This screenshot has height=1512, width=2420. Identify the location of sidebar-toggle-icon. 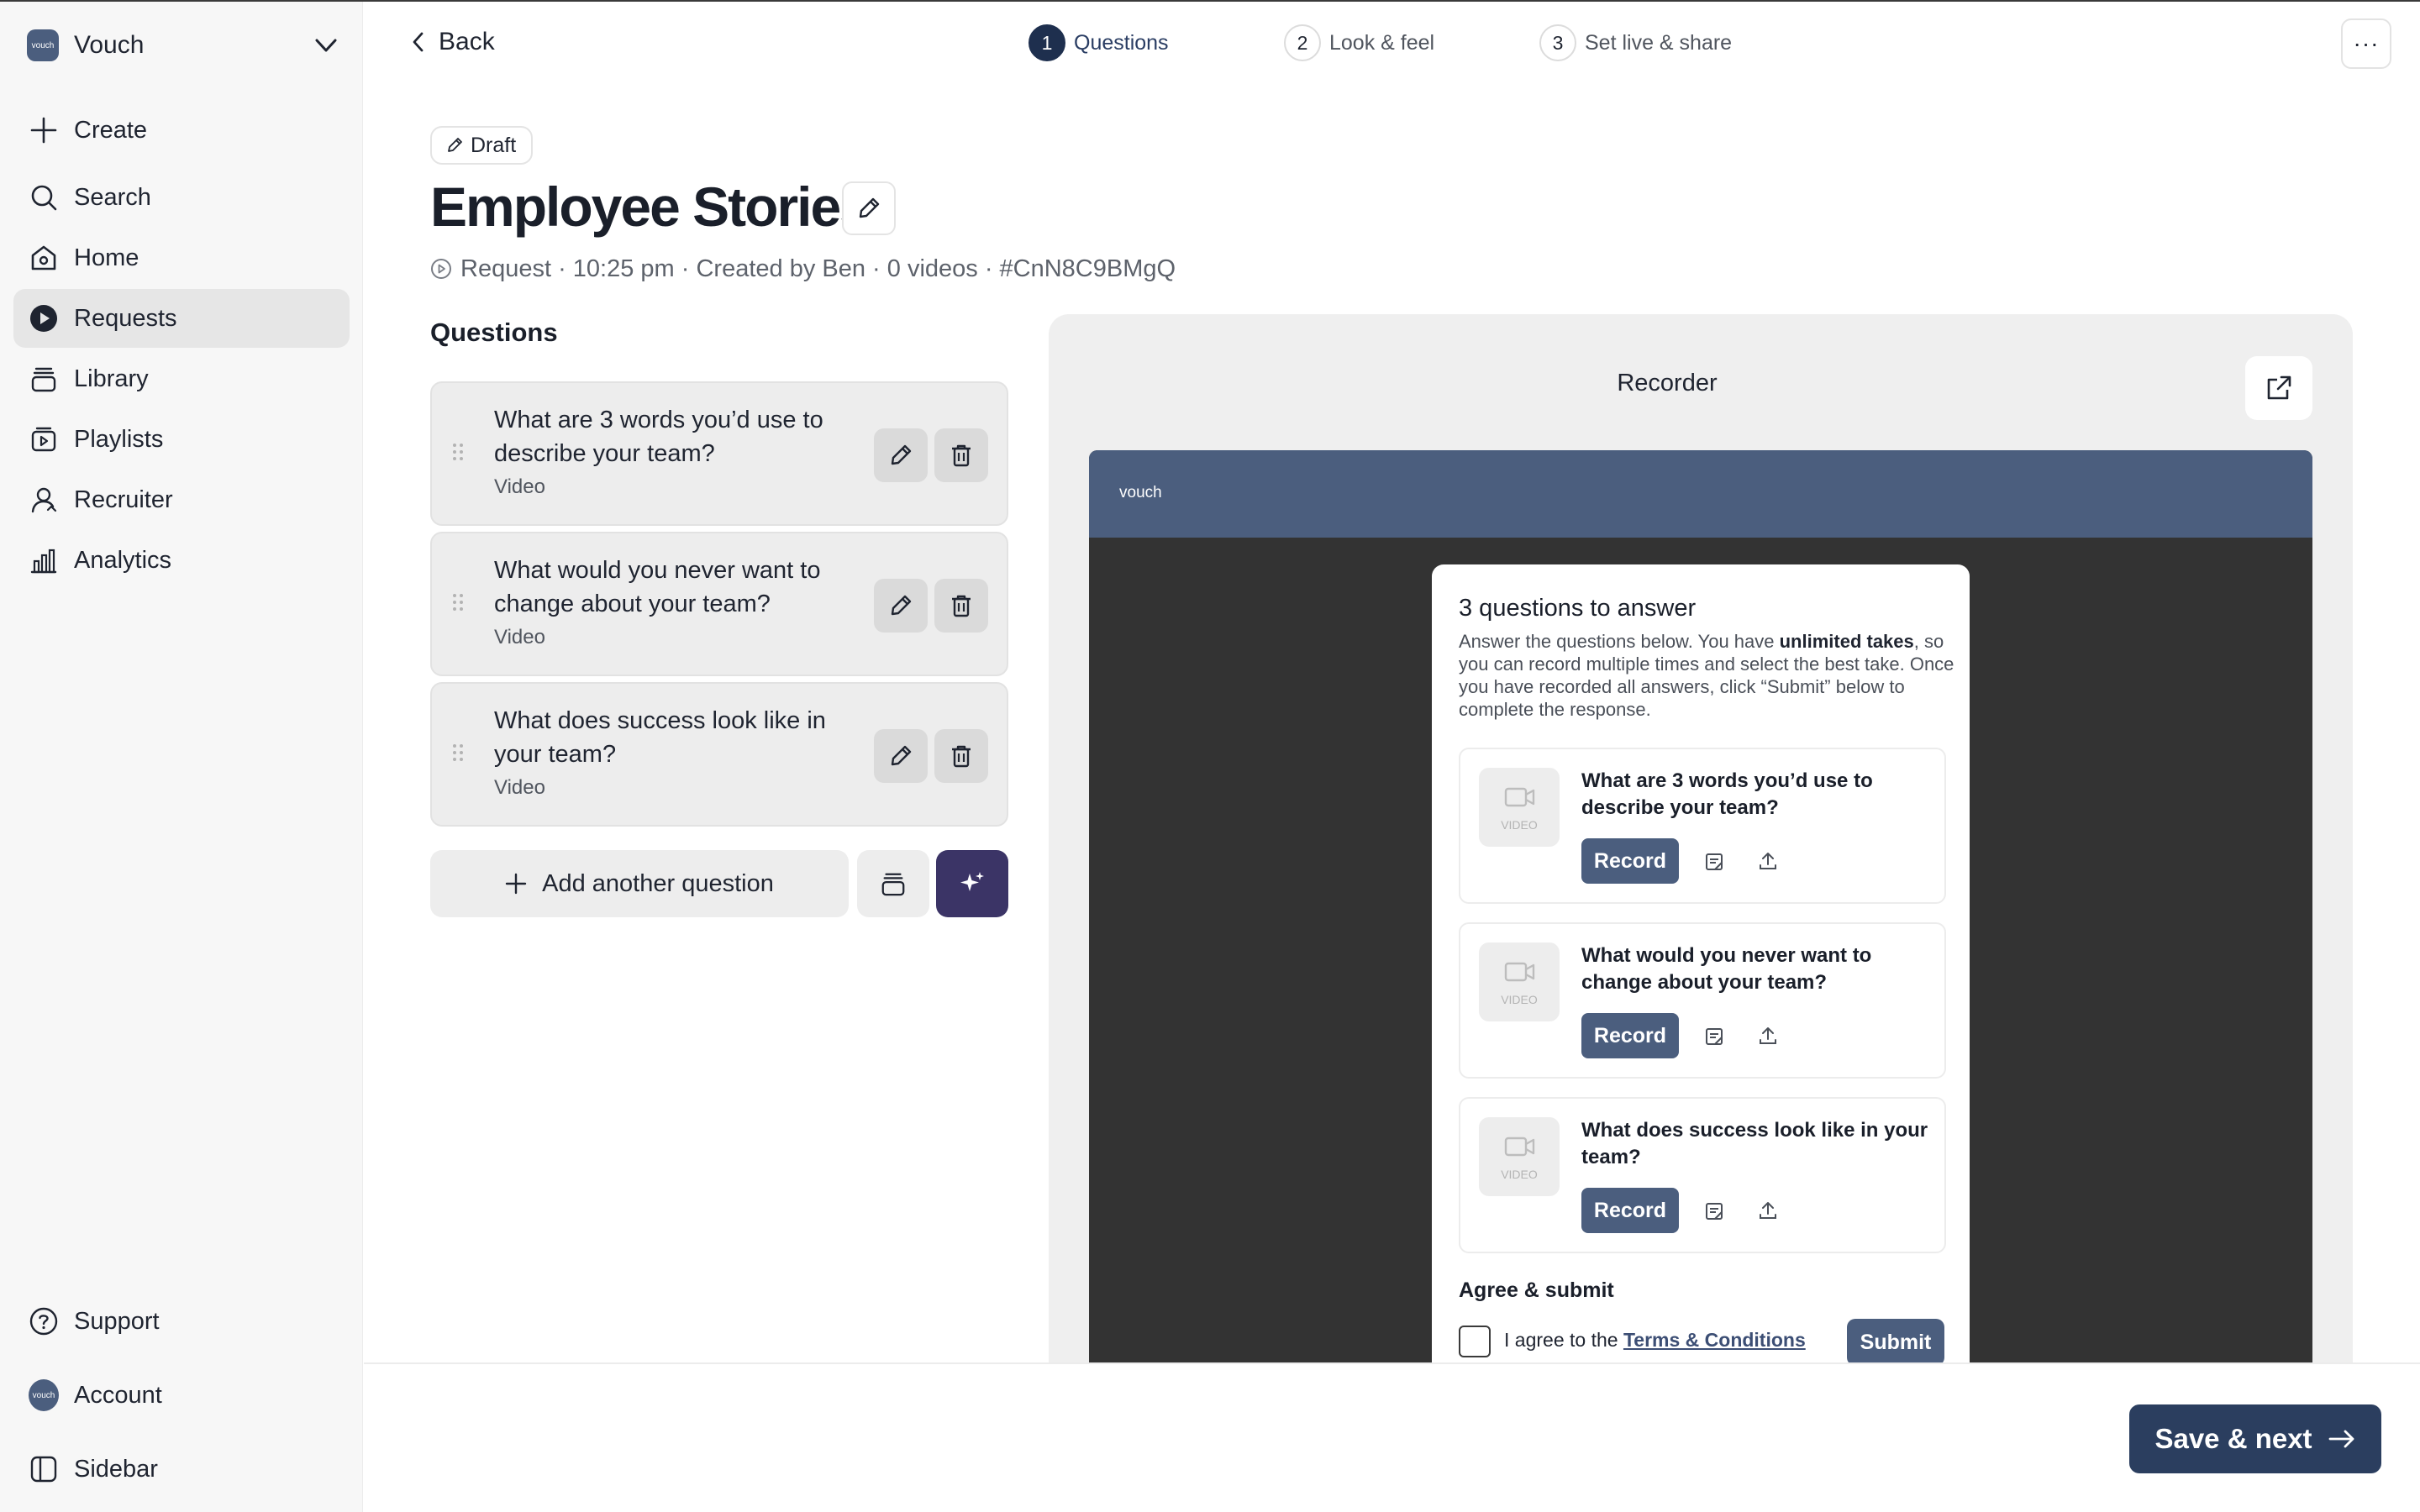
(44, 1469).